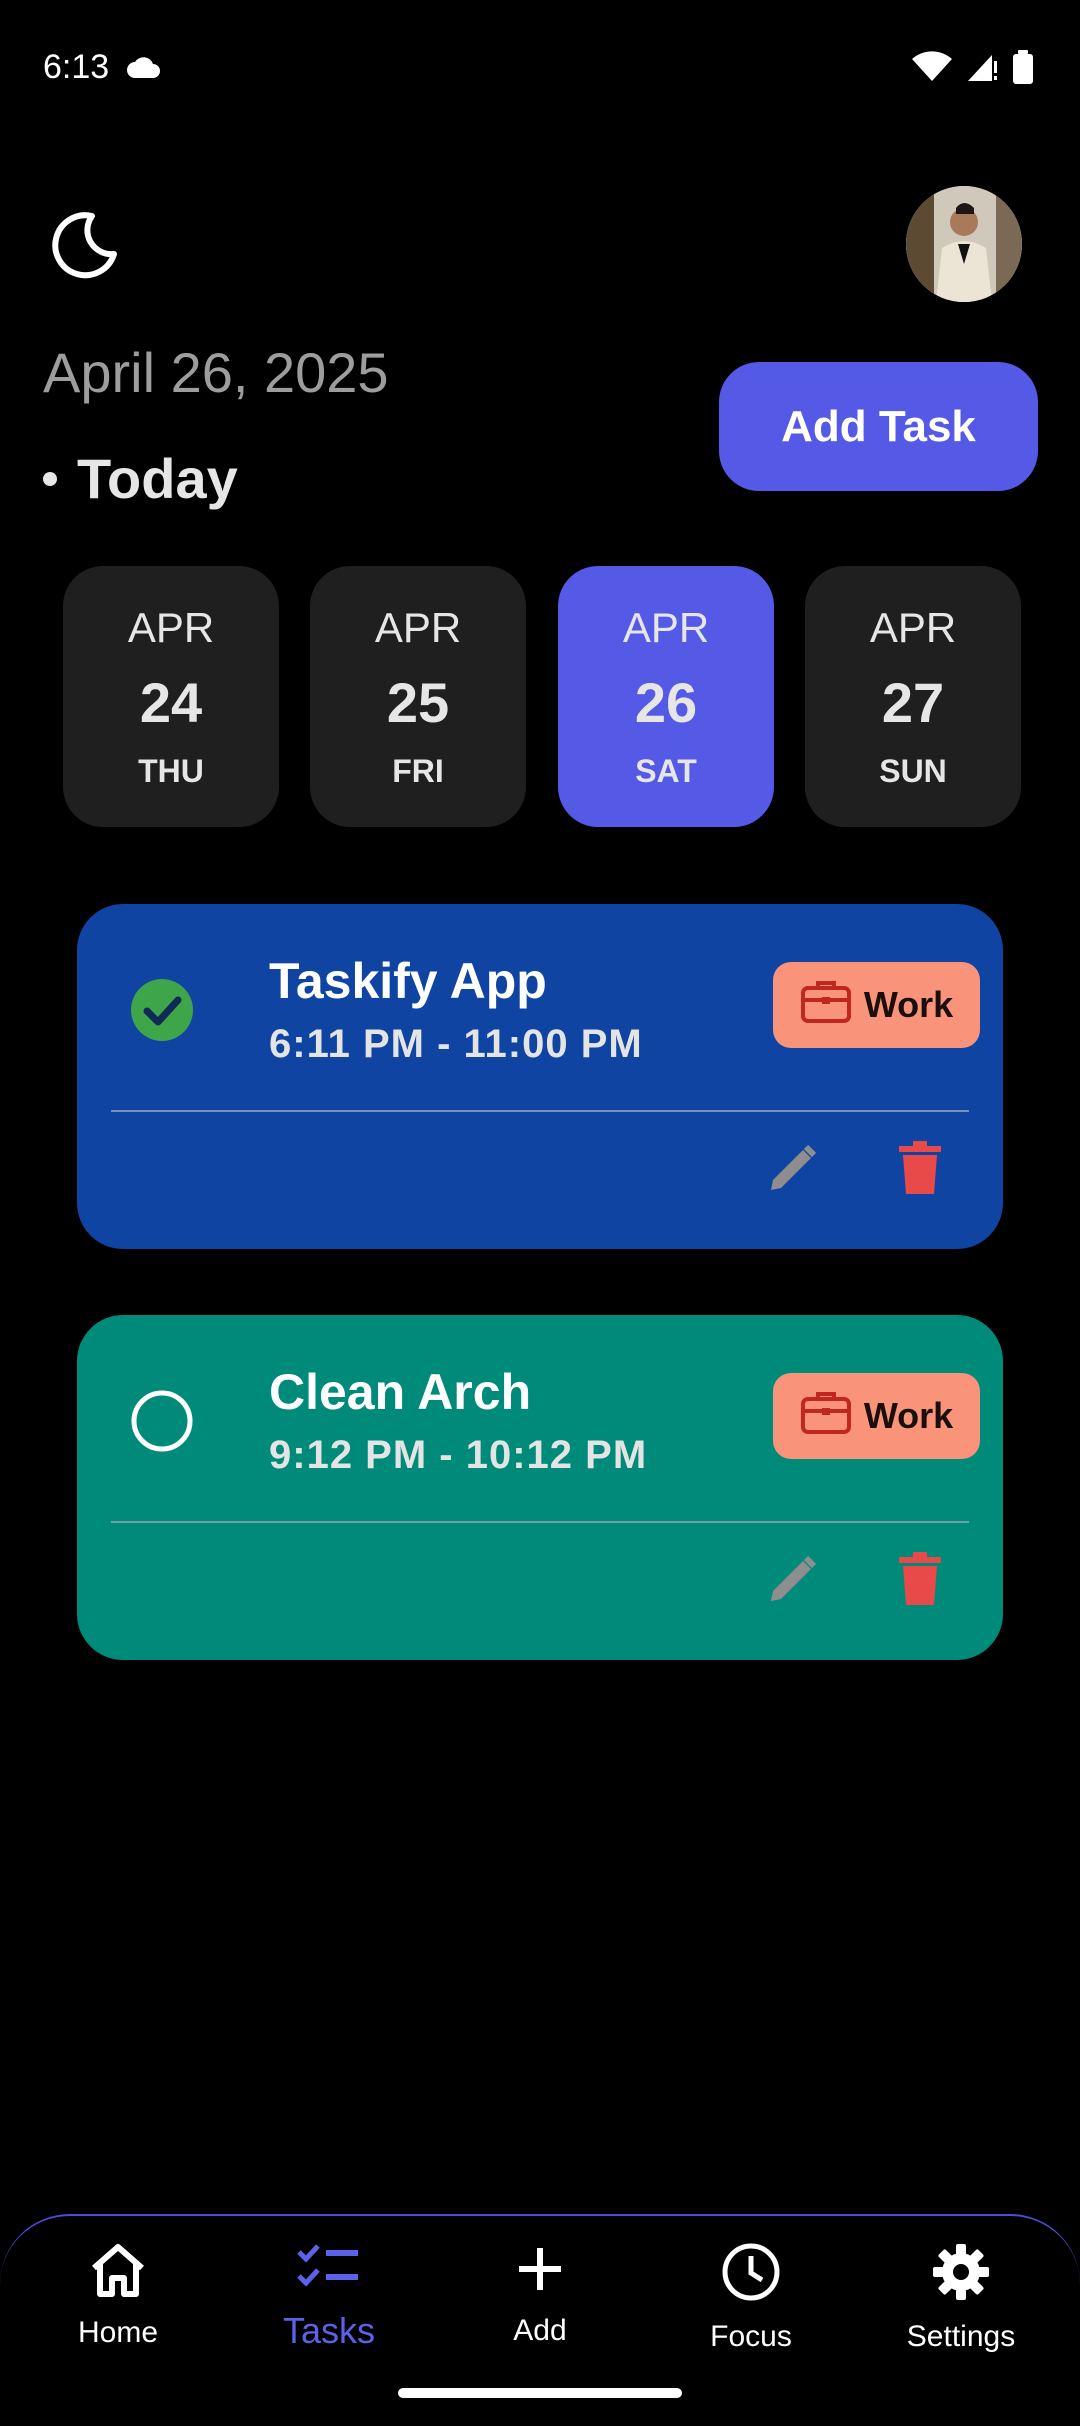 The width and height of the screenshot is (1080, 2426). I want to click on date-chip-apr-26: APR 26 SAT, so click(666, 696).